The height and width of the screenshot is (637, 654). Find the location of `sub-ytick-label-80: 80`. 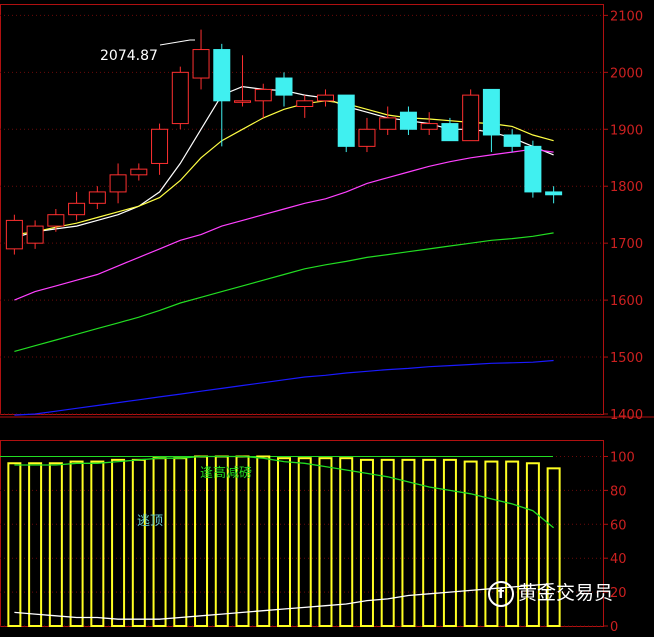

sub-ytick-label-80: 80 is located at coordinates (618, 491).